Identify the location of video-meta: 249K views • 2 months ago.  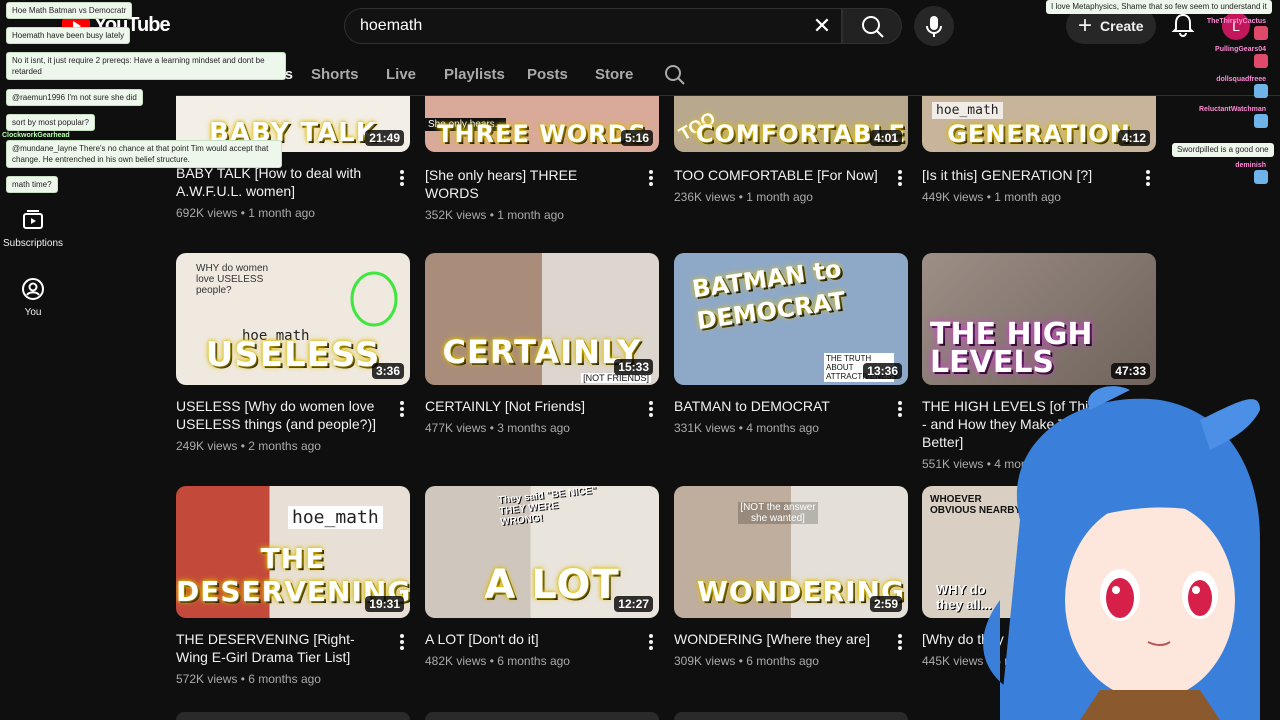
(248, 446).